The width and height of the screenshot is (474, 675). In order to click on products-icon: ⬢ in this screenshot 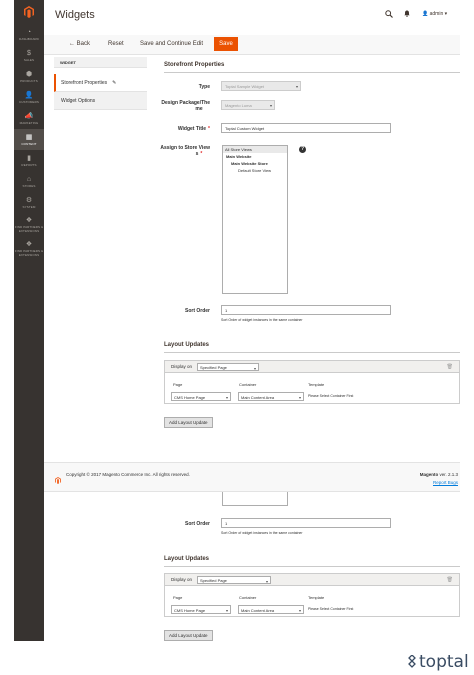, I will do `click(29, 74)`.